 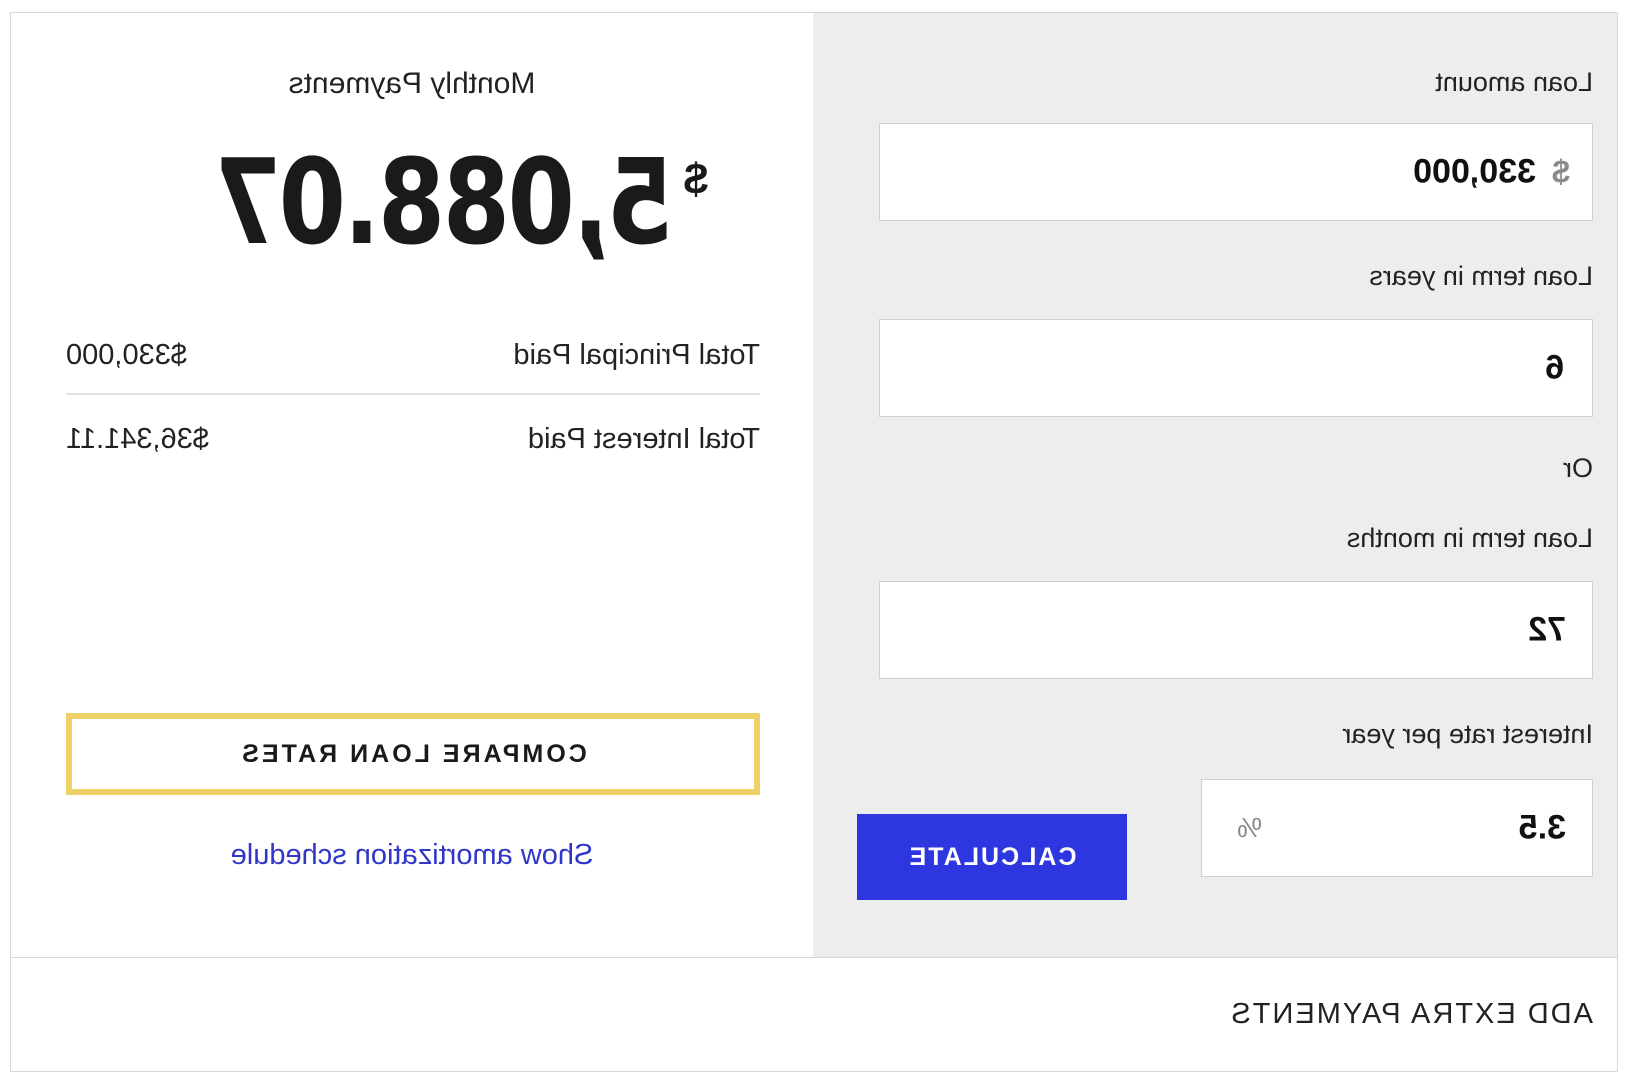 What do you see at coordinates (636, 355) in the screenshot?
I see `total-principal-label: Total Principal Paid` at bounding box center [636, 355].